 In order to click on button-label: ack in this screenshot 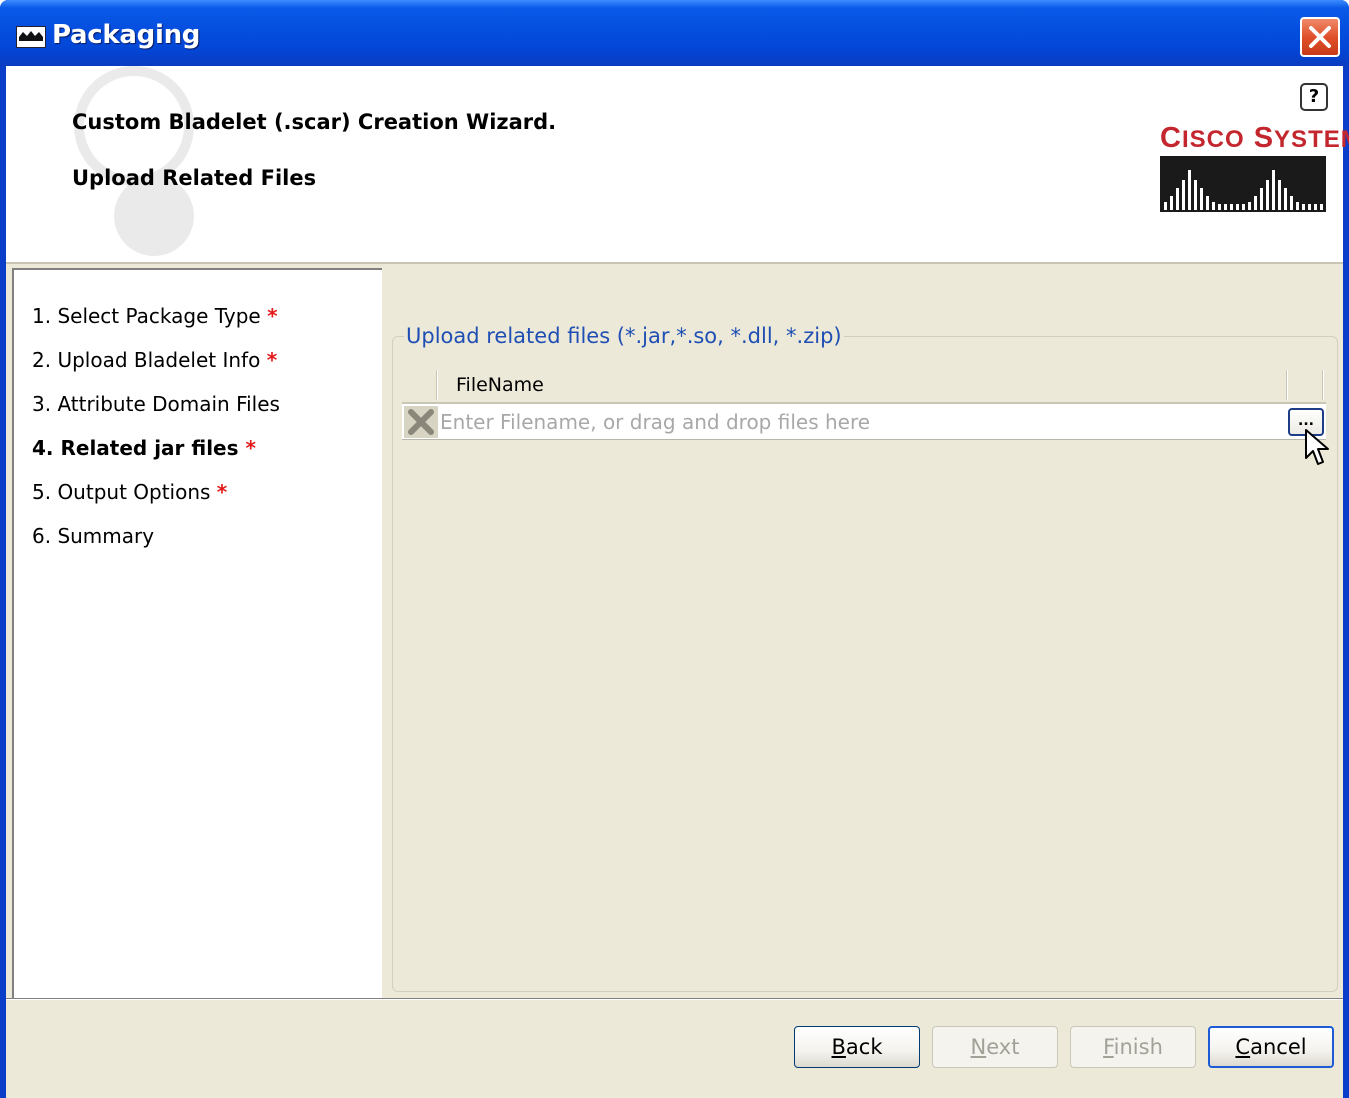, I will do `click(864, 1047)`.